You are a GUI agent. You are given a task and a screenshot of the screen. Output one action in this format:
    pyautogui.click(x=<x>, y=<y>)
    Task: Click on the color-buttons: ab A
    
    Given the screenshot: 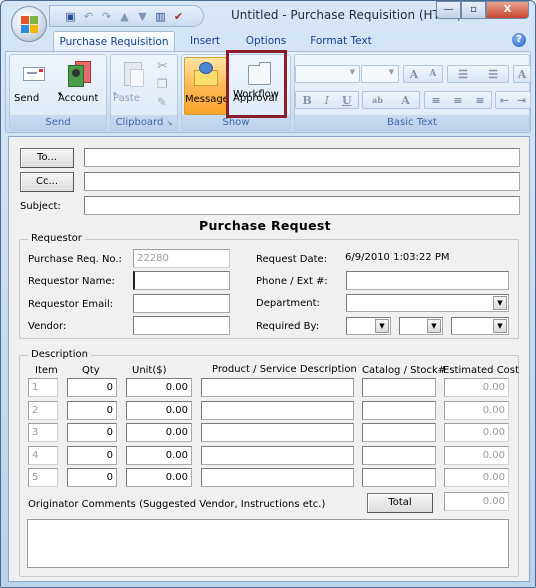 What is the action you would take?
    pyautogui.click(x=391, y=100)
    